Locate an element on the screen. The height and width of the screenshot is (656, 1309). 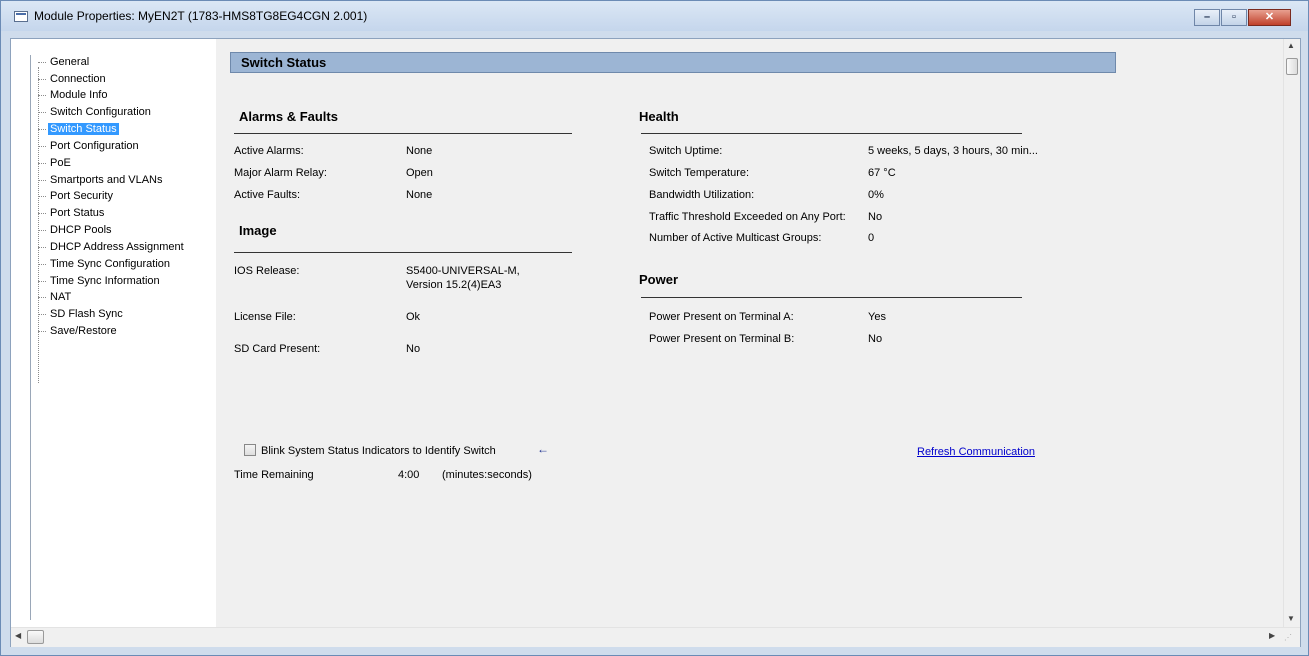
nav-item-general: General is located at coordinates (64, 62).